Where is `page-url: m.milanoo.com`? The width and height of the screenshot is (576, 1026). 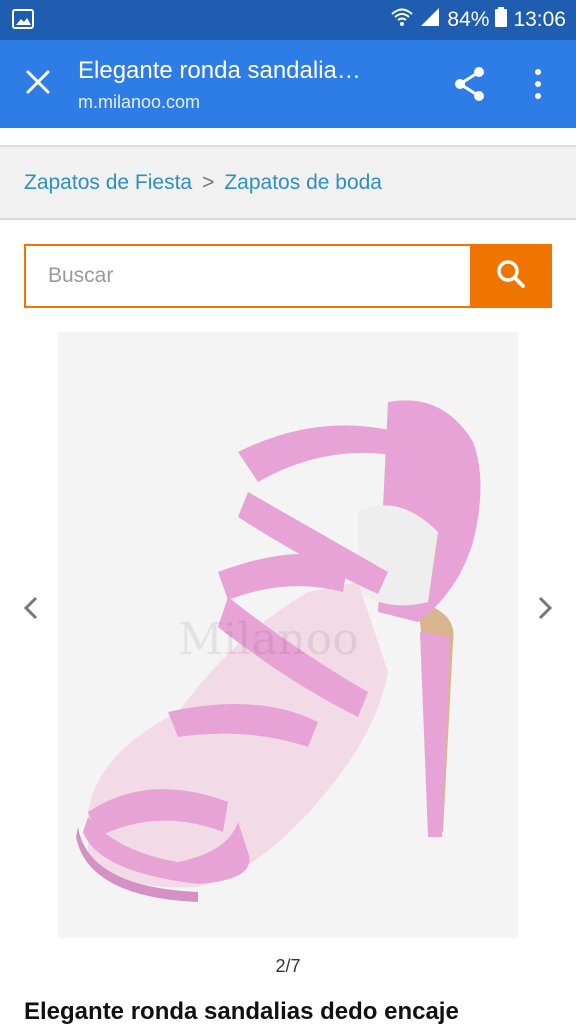
page-url: m.milanoo.com is located at coordinates (139, 102).